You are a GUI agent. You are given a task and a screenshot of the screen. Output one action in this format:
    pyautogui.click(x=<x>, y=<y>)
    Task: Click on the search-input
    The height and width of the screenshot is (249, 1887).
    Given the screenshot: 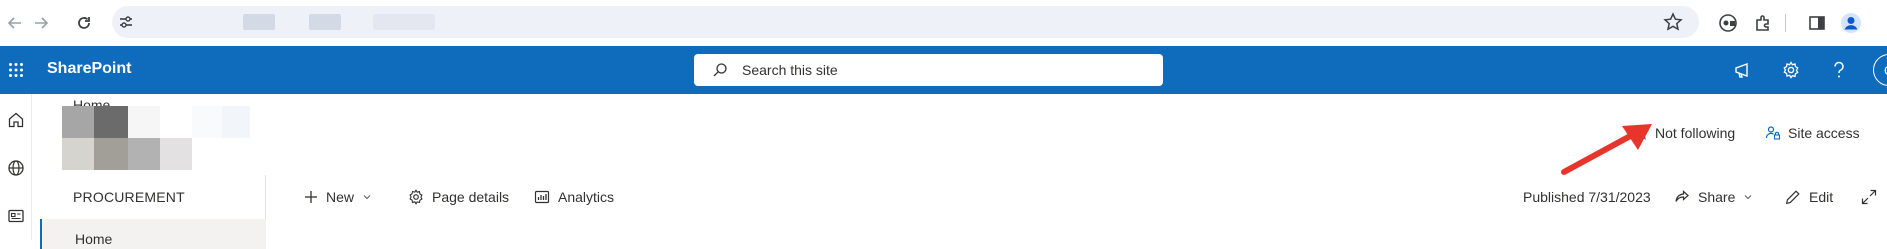 What is the action you would take?
    pyautogui.click(x=942, y=70)
    